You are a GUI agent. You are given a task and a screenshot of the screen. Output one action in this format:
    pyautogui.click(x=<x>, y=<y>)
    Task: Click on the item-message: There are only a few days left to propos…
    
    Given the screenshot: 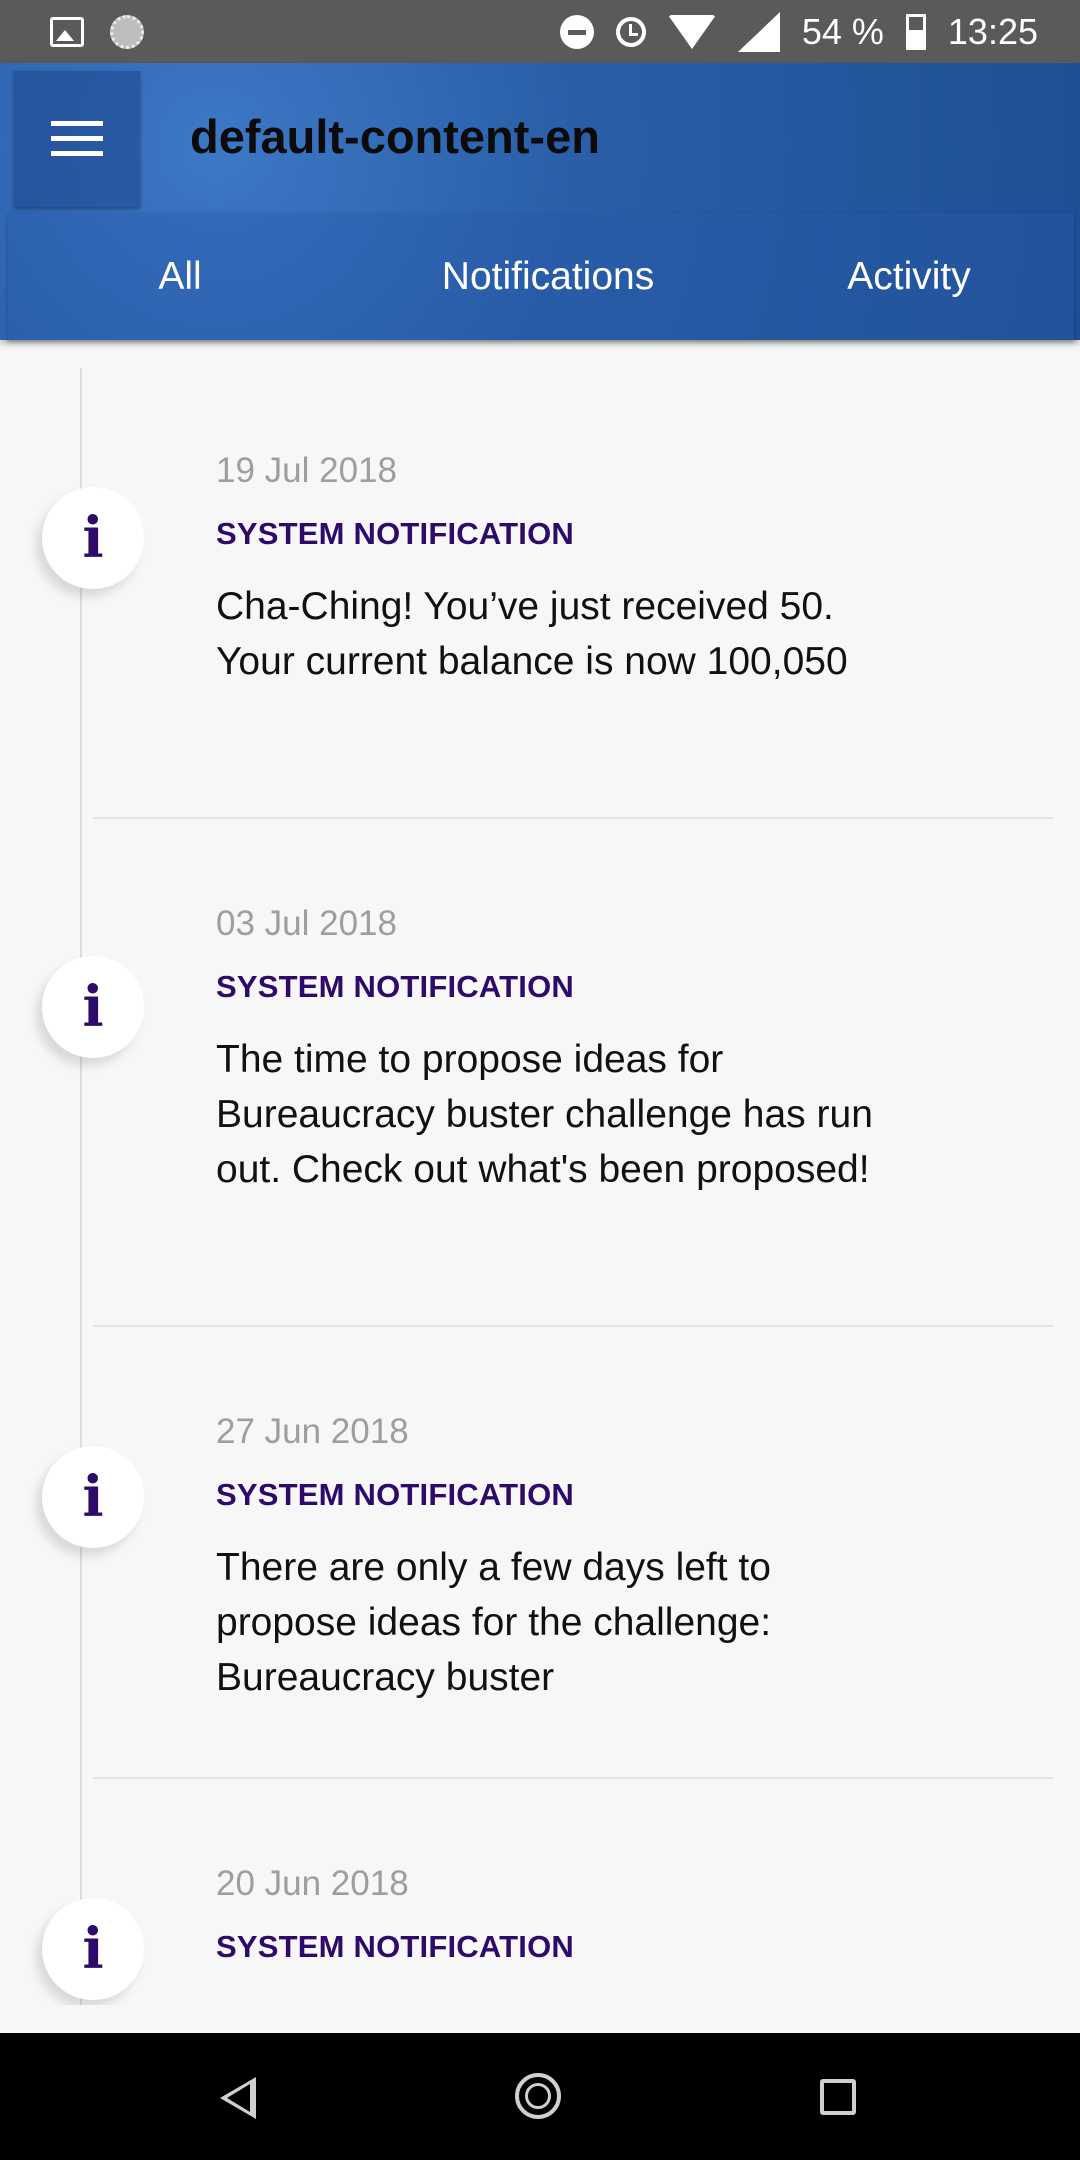 What is the action you would take?
    pyautogui.click(x=494, y=1622)
    